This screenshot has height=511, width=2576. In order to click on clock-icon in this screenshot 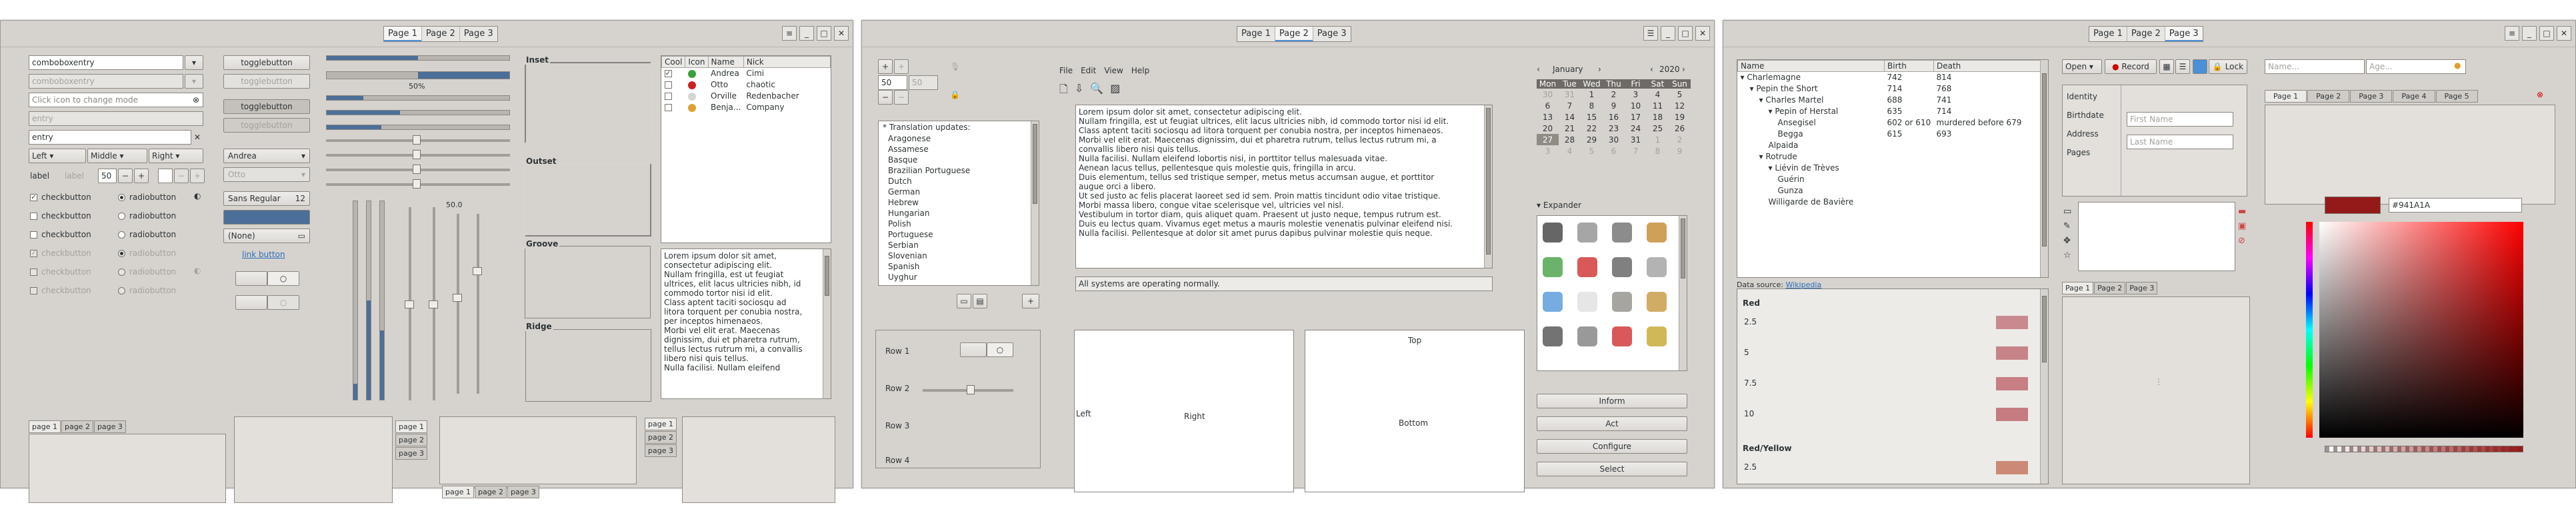, I will do `click(1622, 302)`.